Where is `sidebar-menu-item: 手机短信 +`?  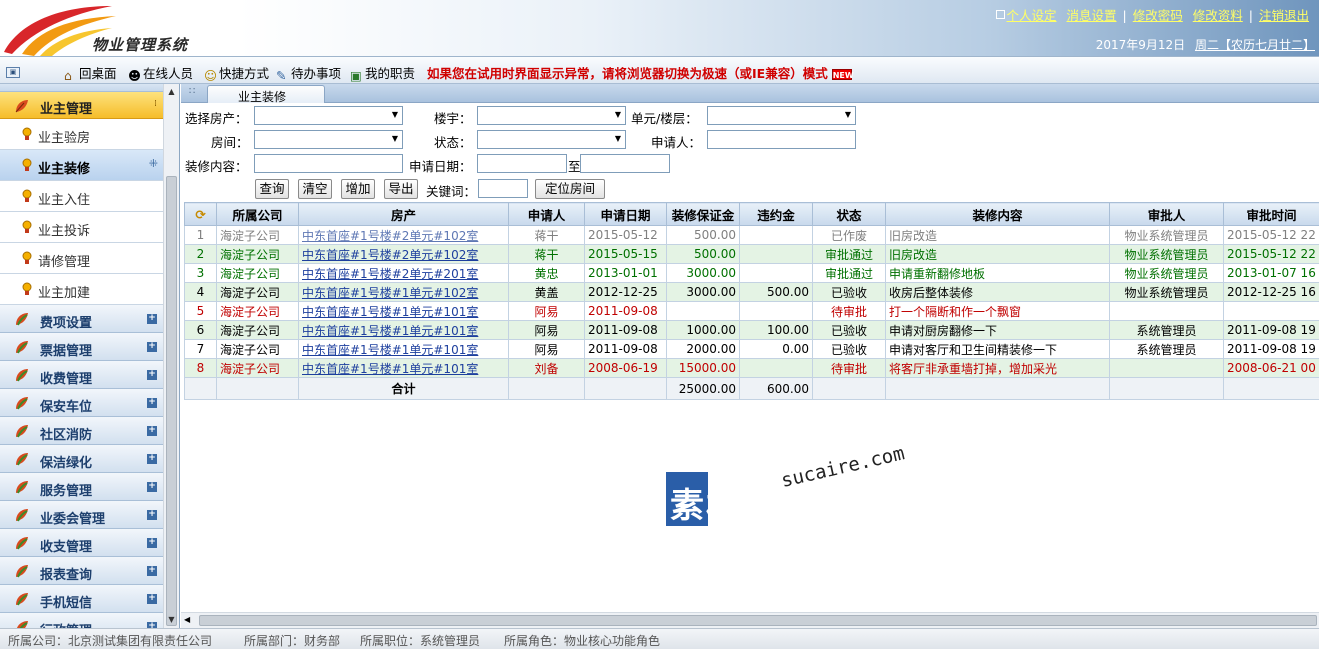
sidebar-menu-item: 手机短信 + is located at coordinates (81, 599).